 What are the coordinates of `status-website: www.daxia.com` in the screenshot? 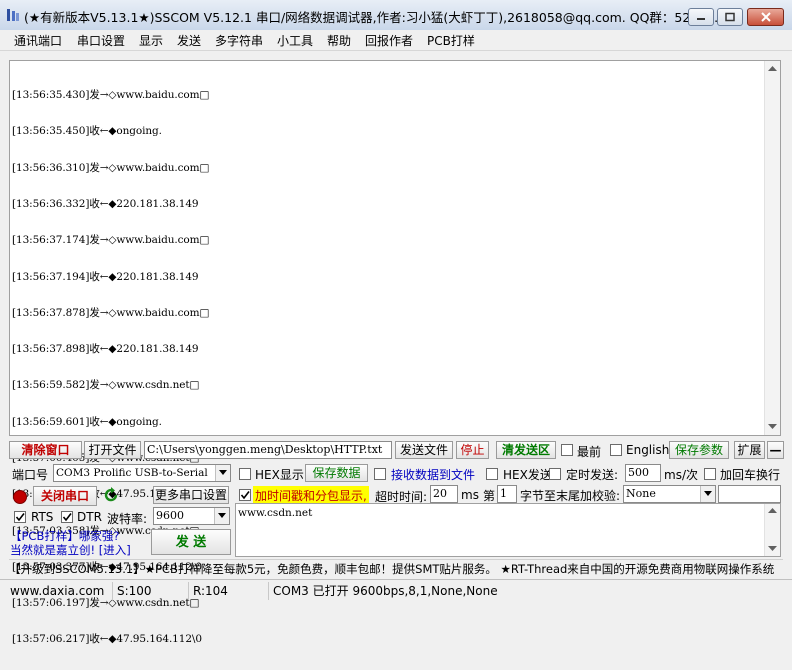 It's located at (55, 591).